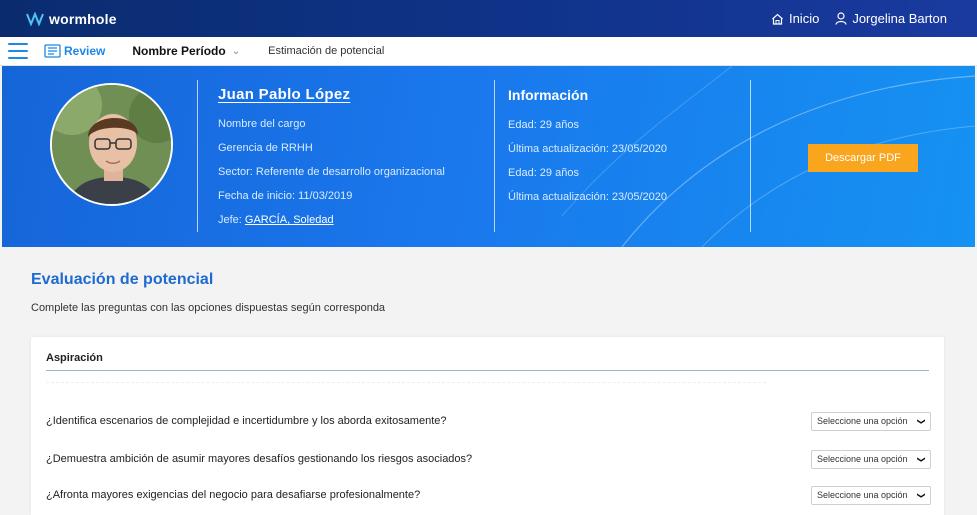 Image resolution: width=977 pixels, height=515 pixels. What do you see at coordinates (841, 18) in the screenshot?
I see `user-icon` at bounding box center [841, 18].